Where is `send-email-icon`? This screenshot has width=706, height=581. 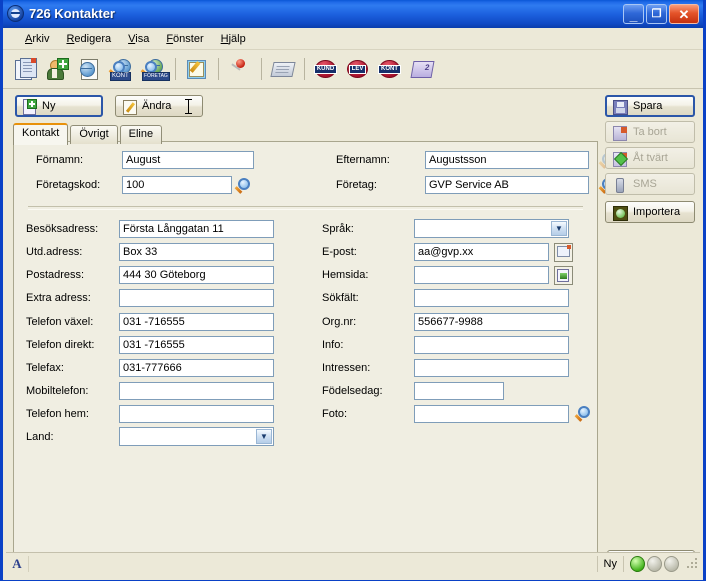
send-email-icon is located at coordinates (563, 252).